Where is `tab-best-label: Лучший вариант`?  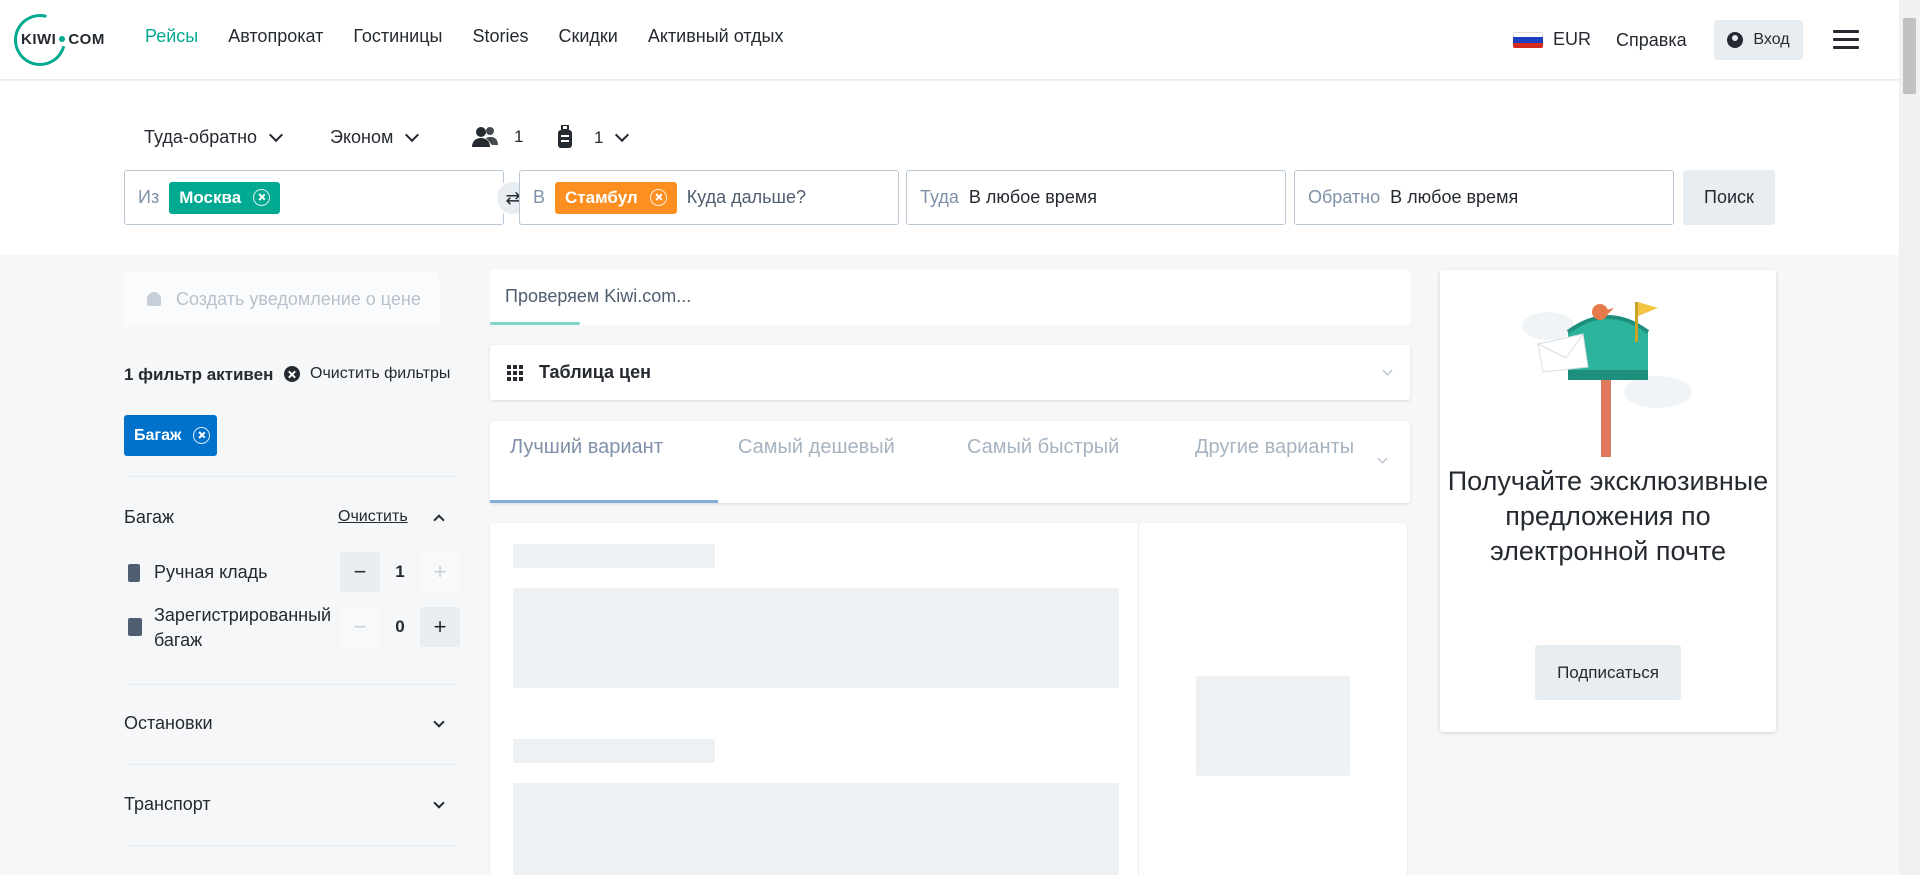
tab-best-label: Лучший вариант is located at coordinates (586, 447).